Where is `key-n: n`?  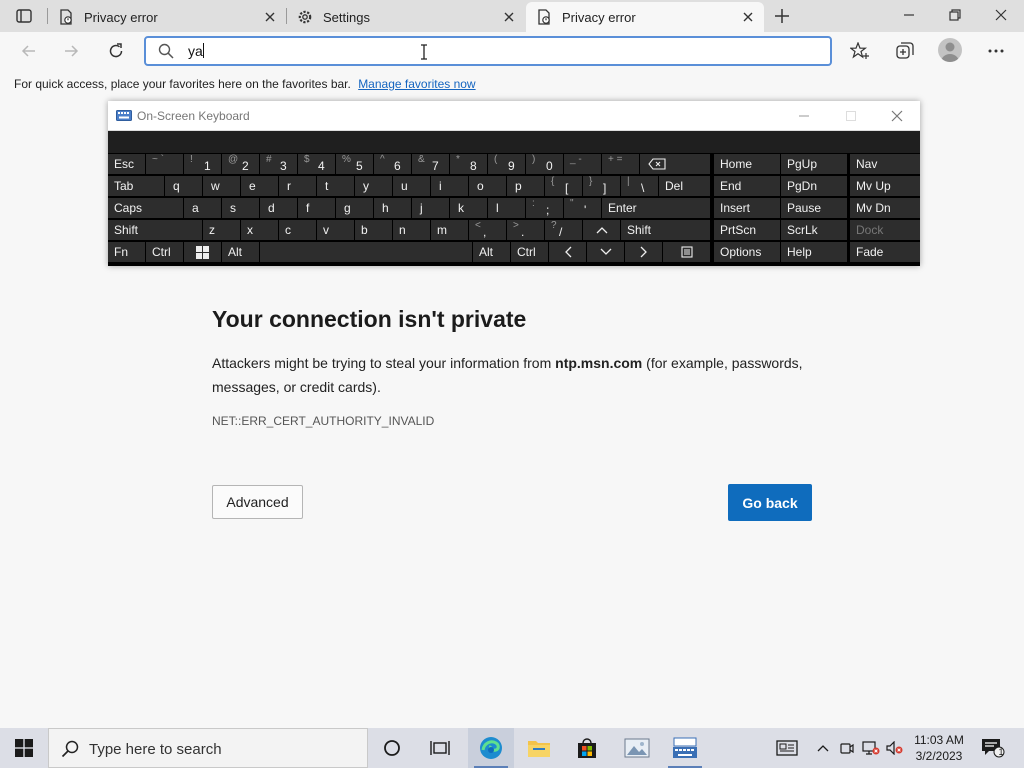
key-n: n is located at coordinates (411, 230).